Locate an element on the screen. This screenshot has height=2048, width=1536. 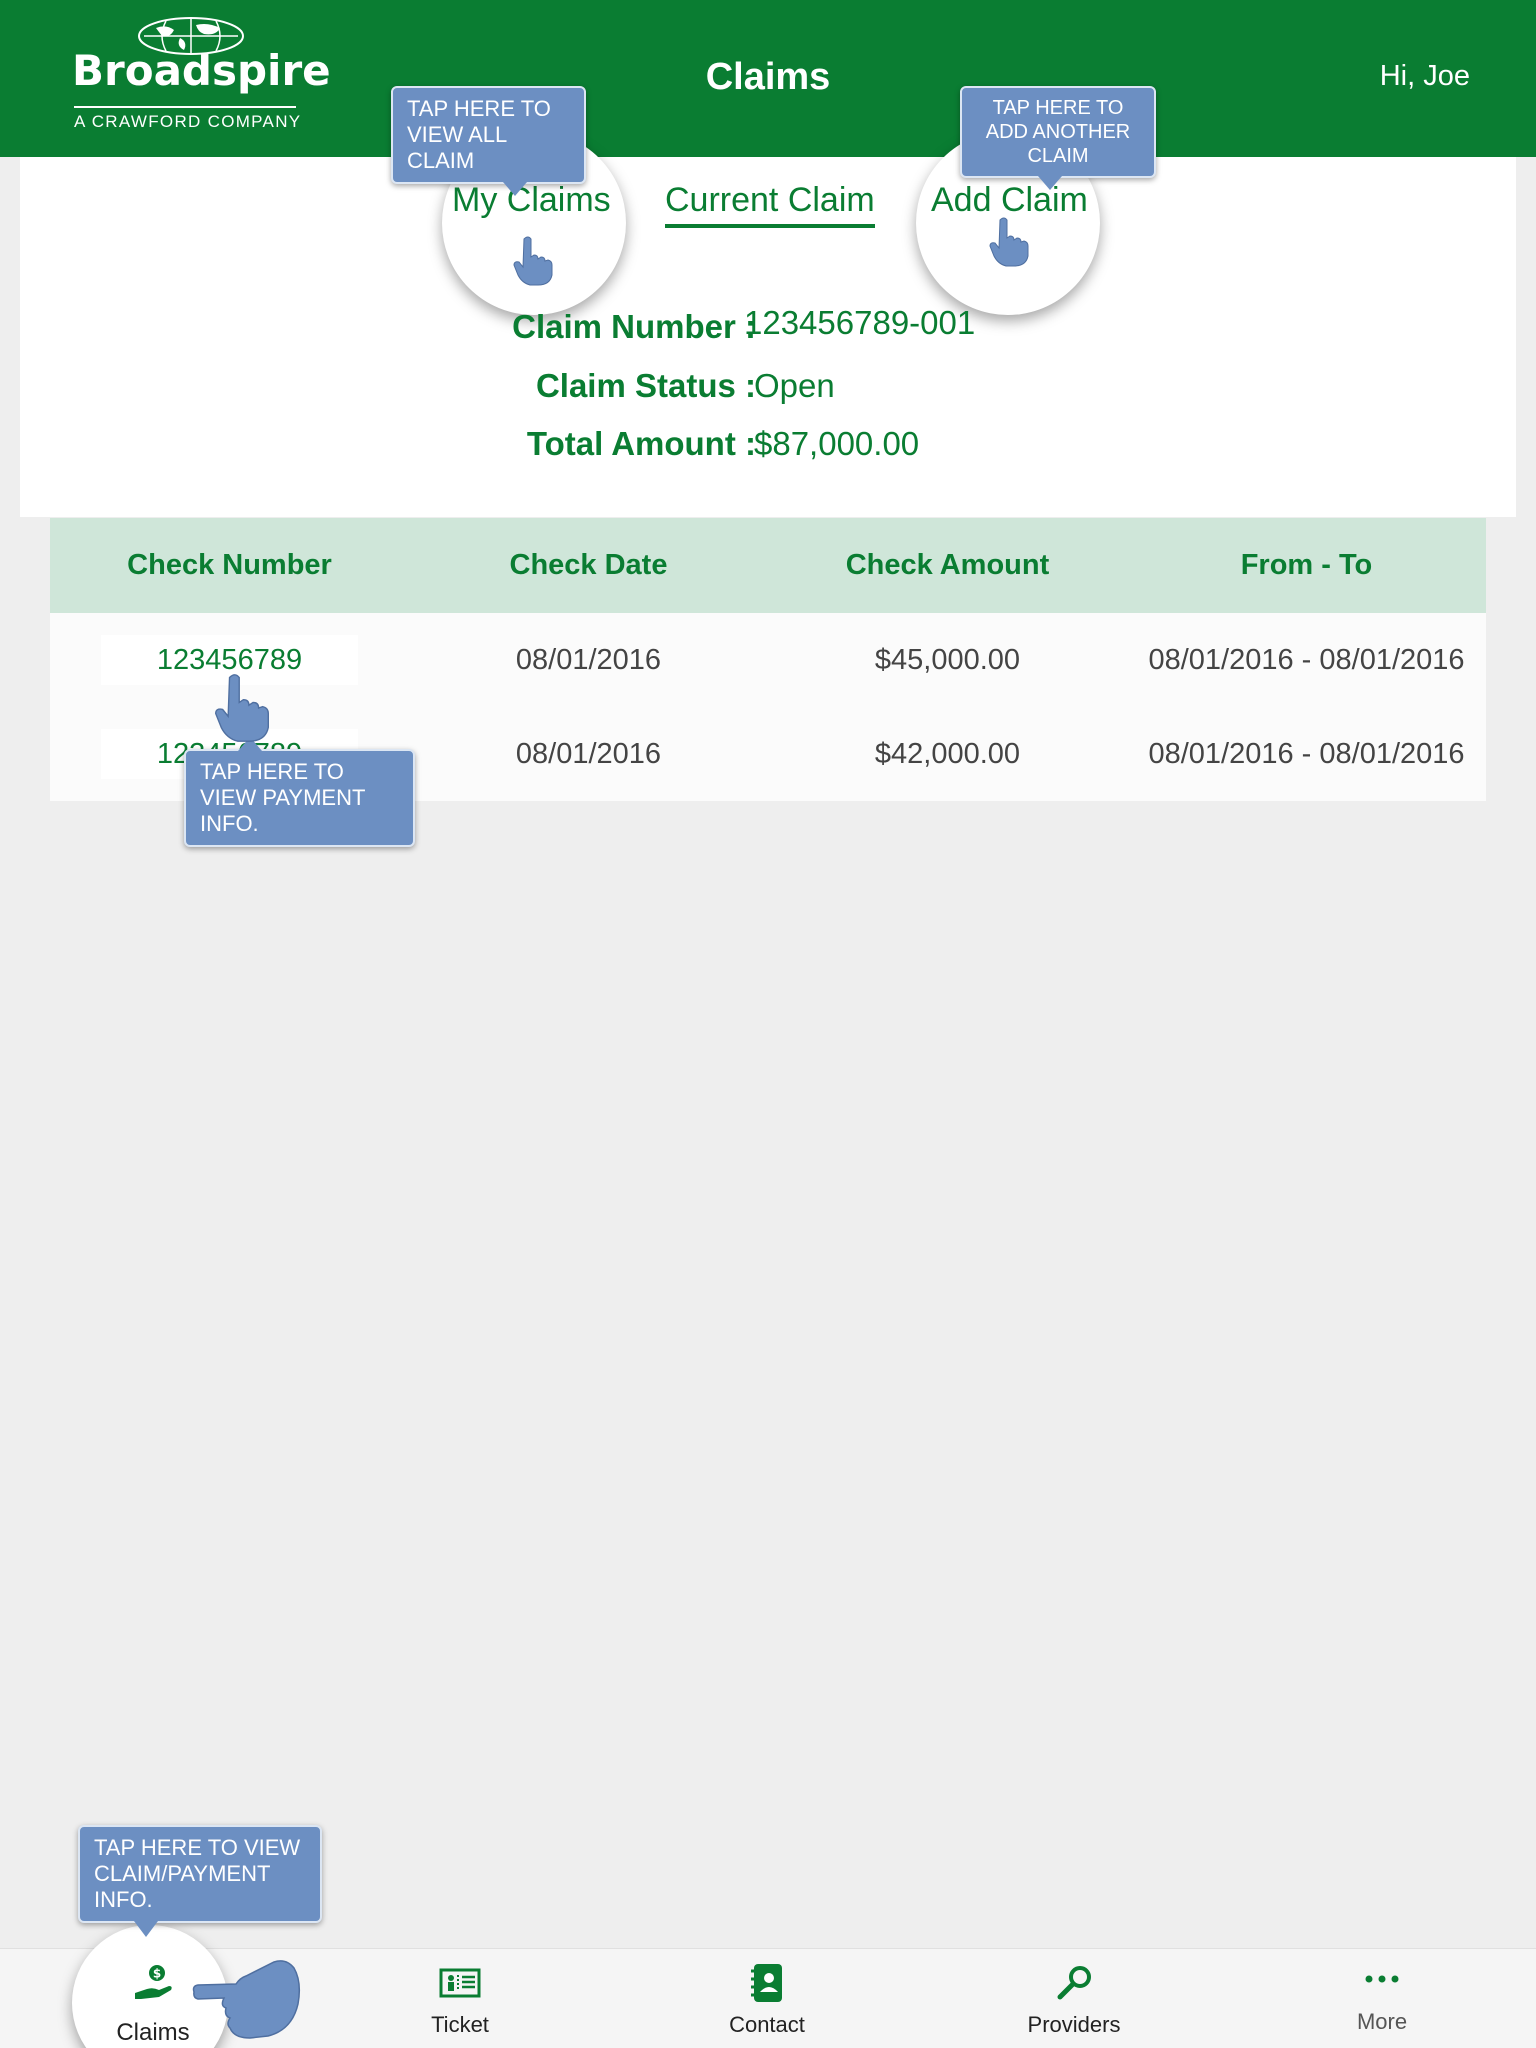
tab-ticket: Ticket is located at coordinates (460, 1998).